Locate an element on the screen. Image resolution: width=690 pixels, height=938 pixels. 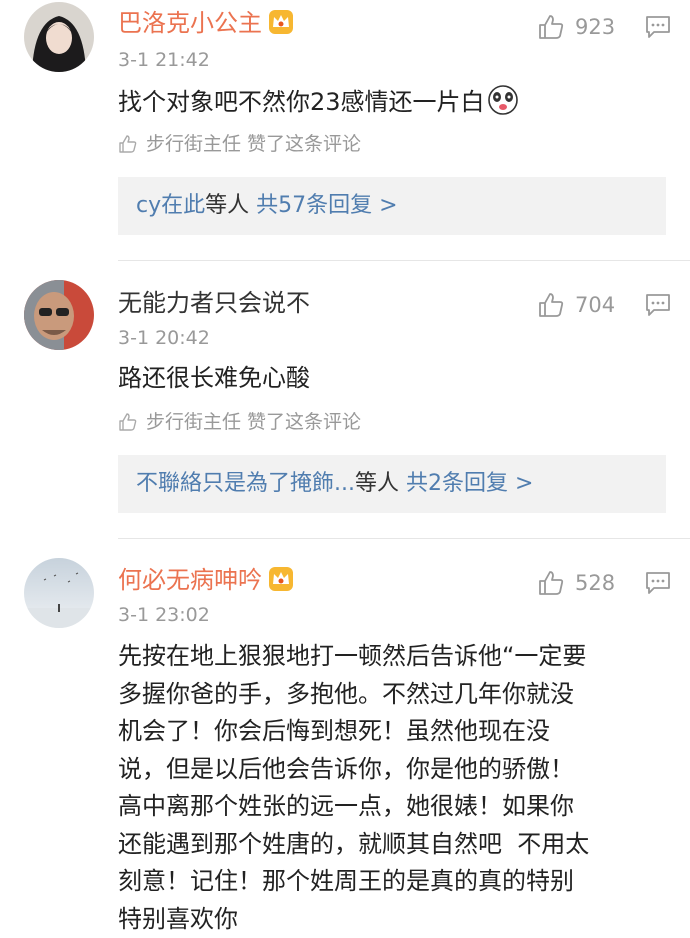
comment-text-line: 特别喜欢你 is located at coordinates (398, 919).